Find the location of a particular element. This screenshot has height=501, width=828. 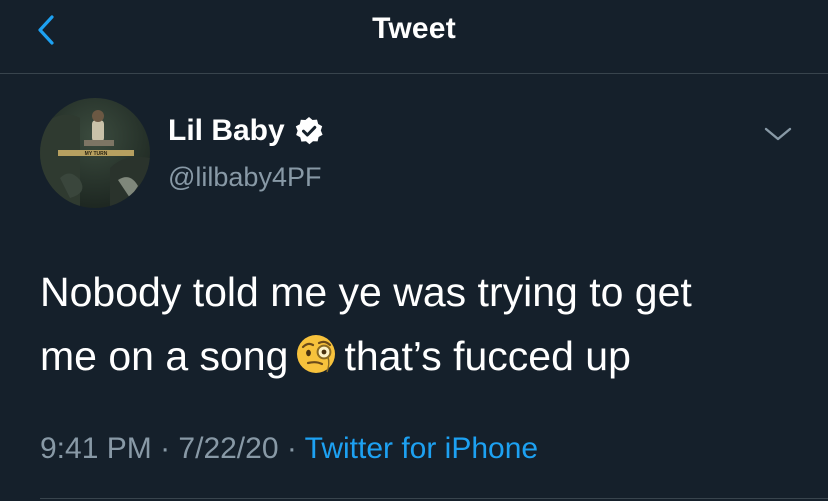

verified-badge-icon is located at coordinates (309, 131).